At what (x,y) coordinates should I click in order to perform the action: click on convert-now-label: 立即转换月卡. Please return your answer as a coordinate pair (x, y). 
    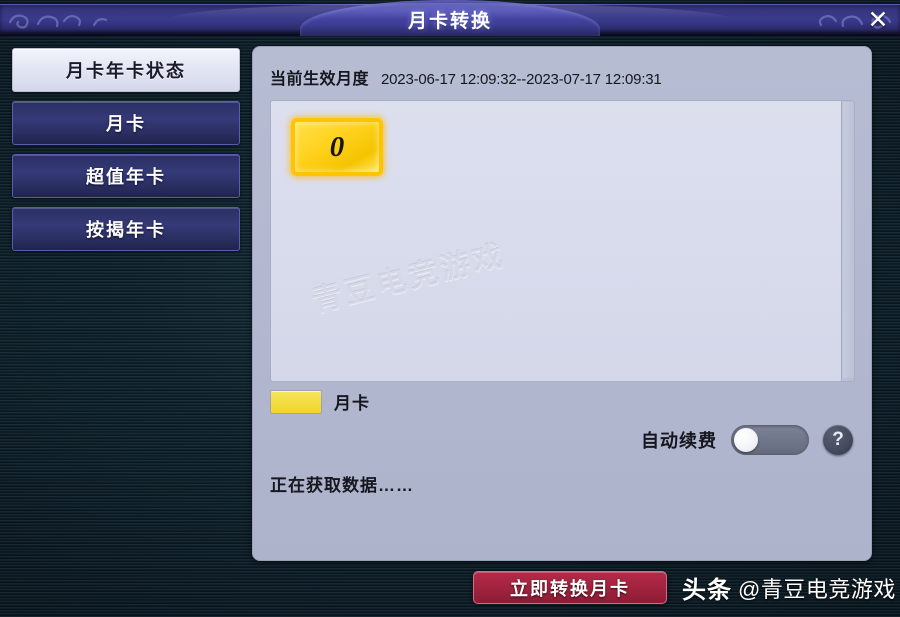
    Looking at the image, I should click on (570, 588).